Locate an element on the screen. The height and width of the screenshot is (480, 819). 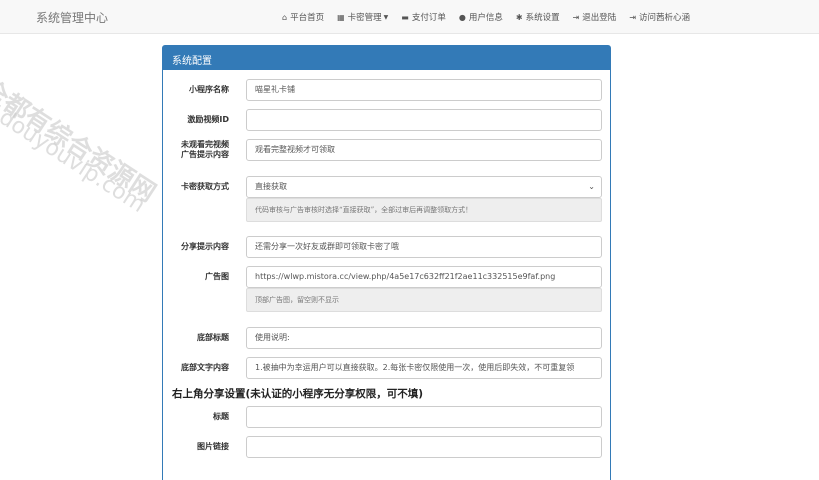
footer-title-input: 使用说明: is located at coordinates (424, 338).